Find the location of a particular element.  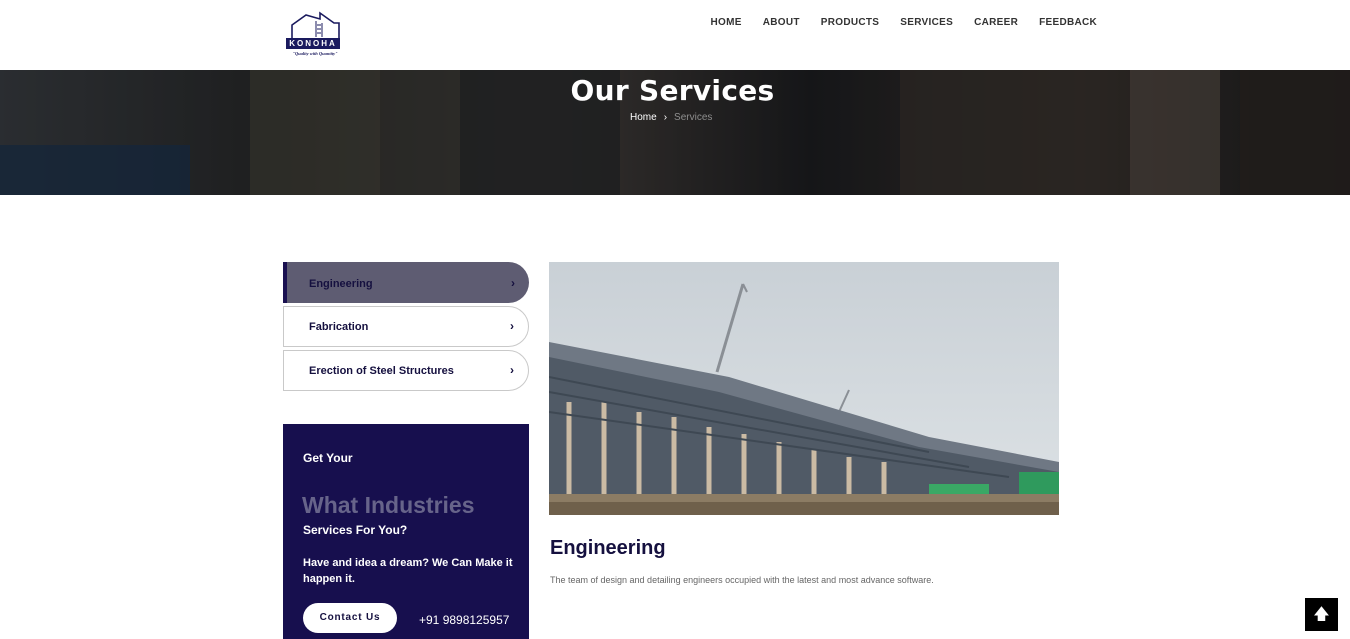

logo-tagline: "Quality with Quantity" is located at coordinates (315, 53).